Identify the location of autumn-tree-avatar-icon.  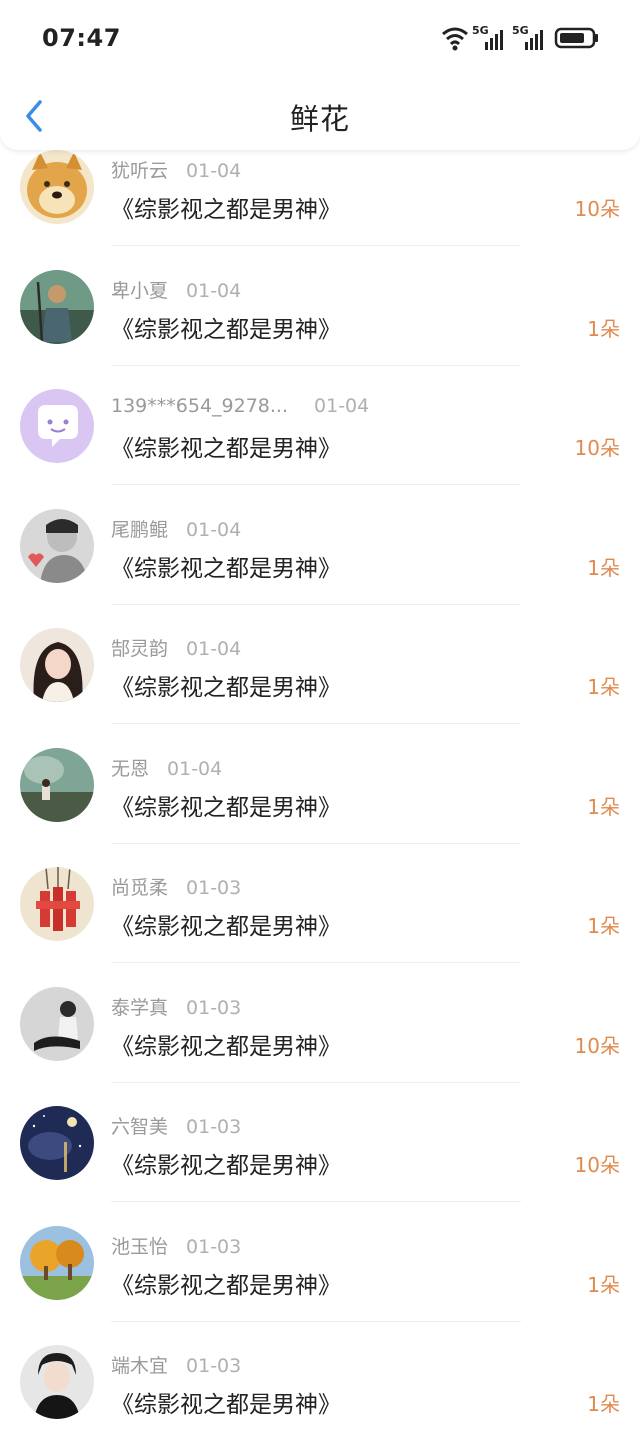
(57, 1262).